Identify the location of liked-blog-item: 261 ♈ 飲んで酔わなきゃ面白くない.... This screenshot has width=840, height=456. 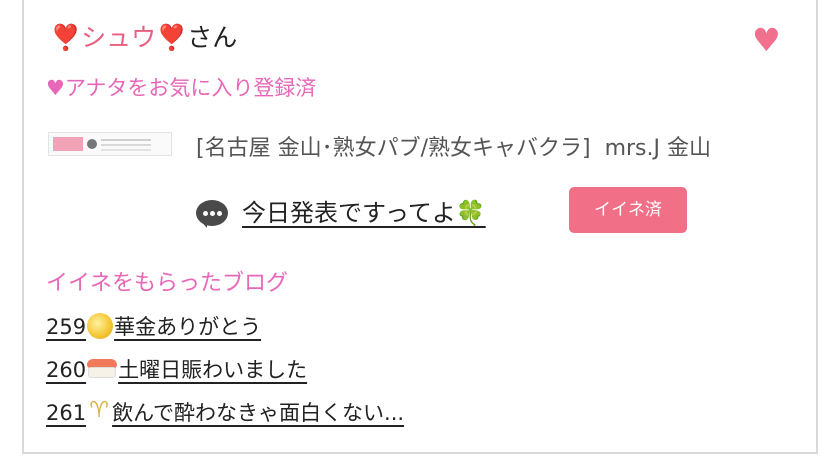
(225, 413).